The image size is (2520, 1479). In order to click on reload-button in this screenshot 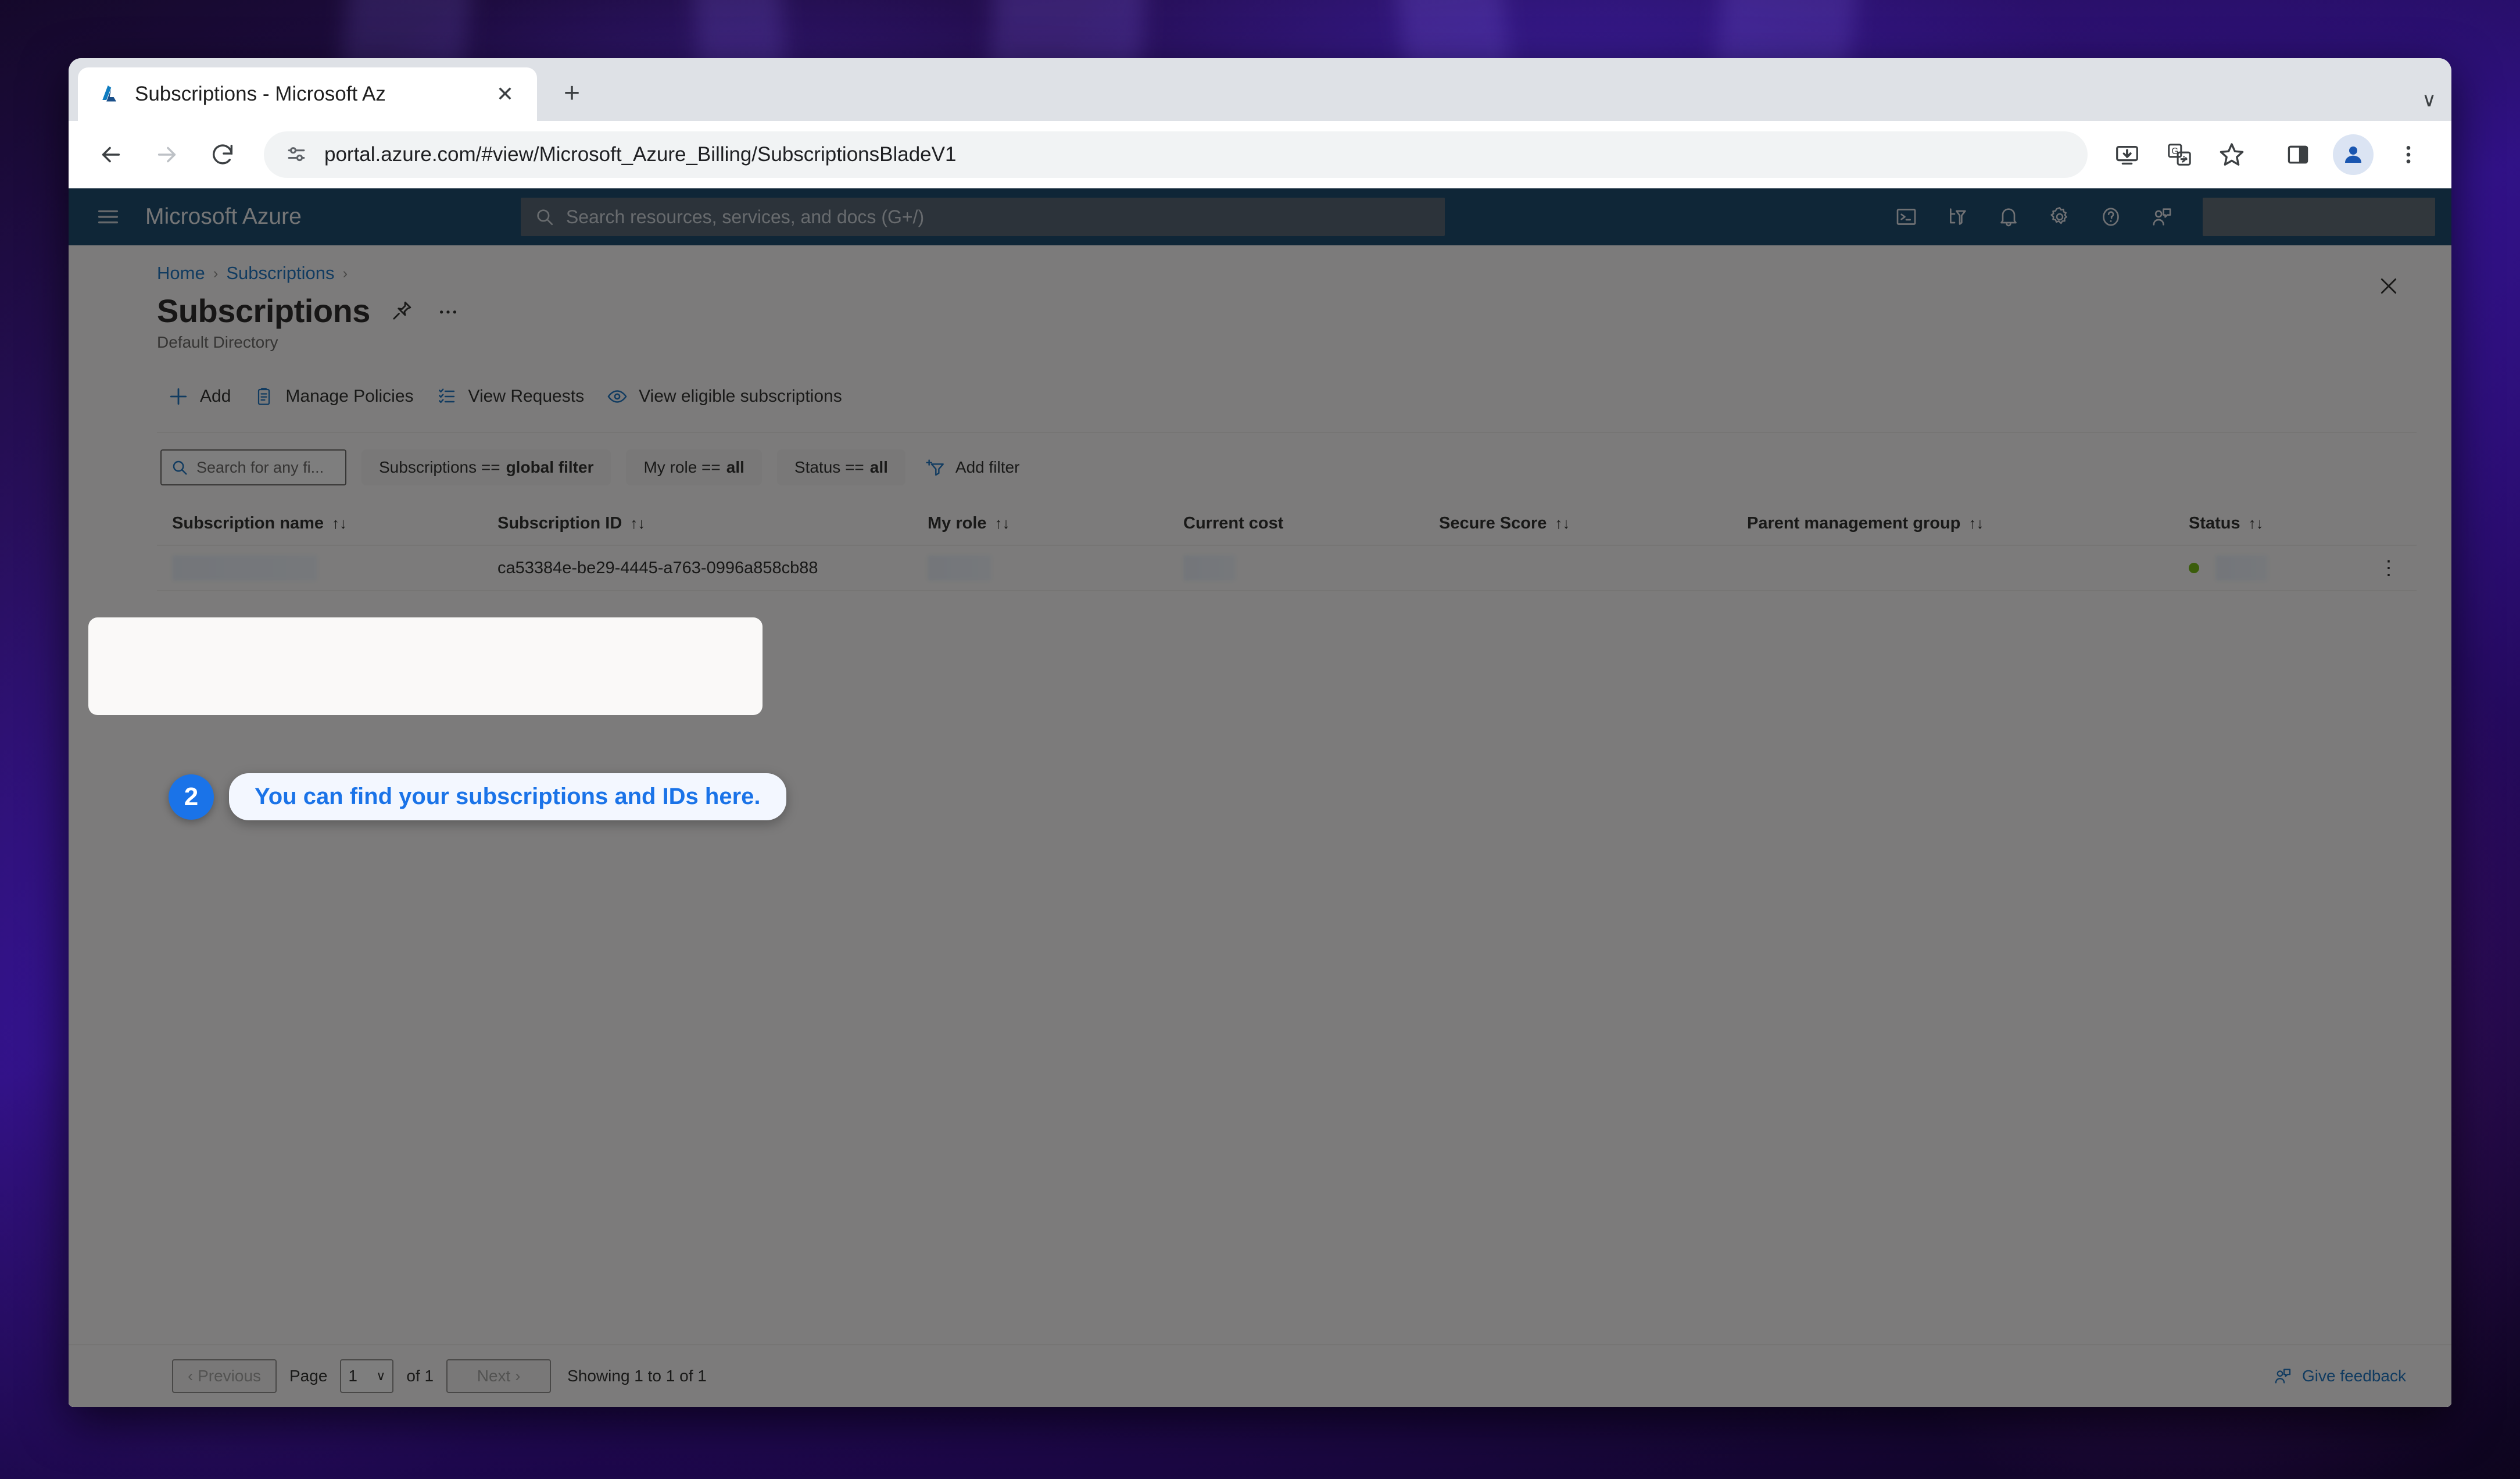, I will do `click(223, 155)`.